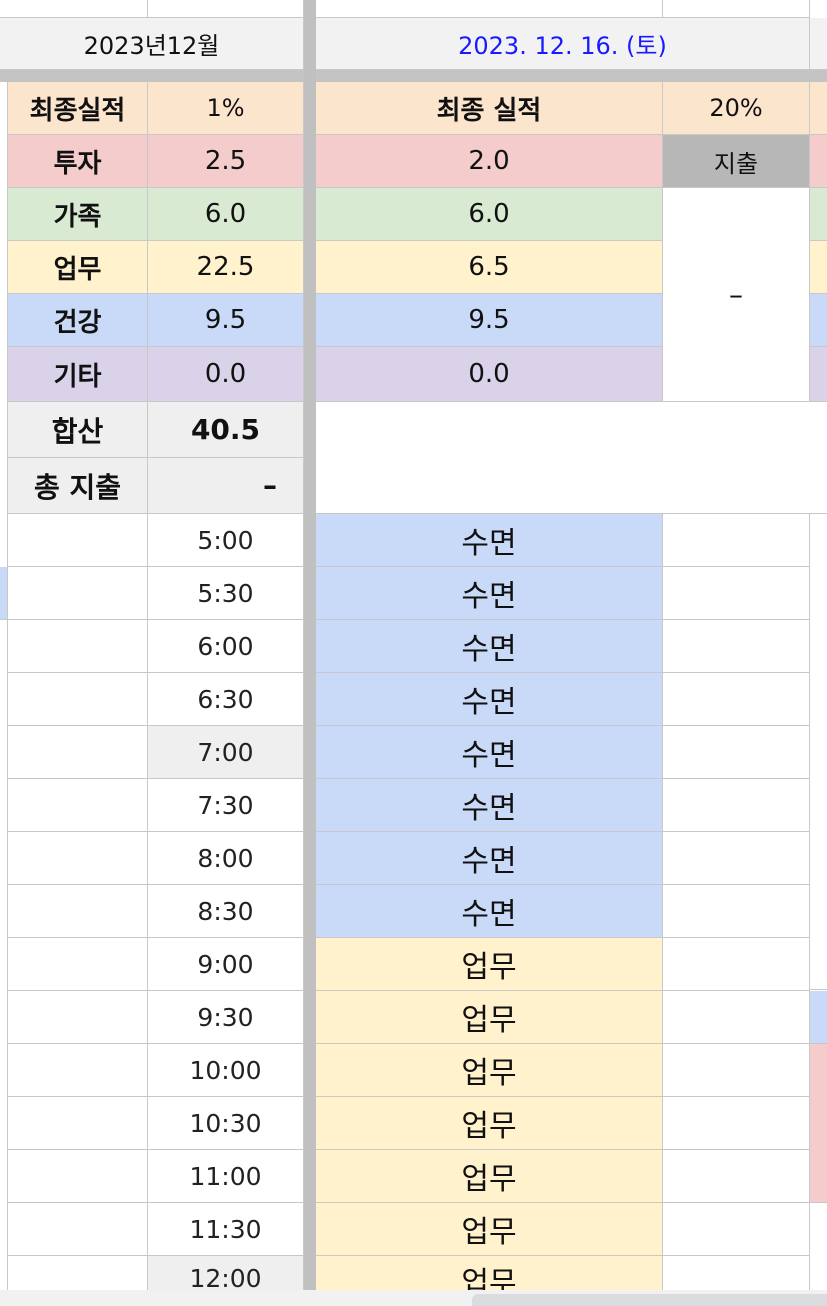  Describe the element at coordinates (818, 1017) in the screenshot. I see `next-column-cell-blue` at that location.